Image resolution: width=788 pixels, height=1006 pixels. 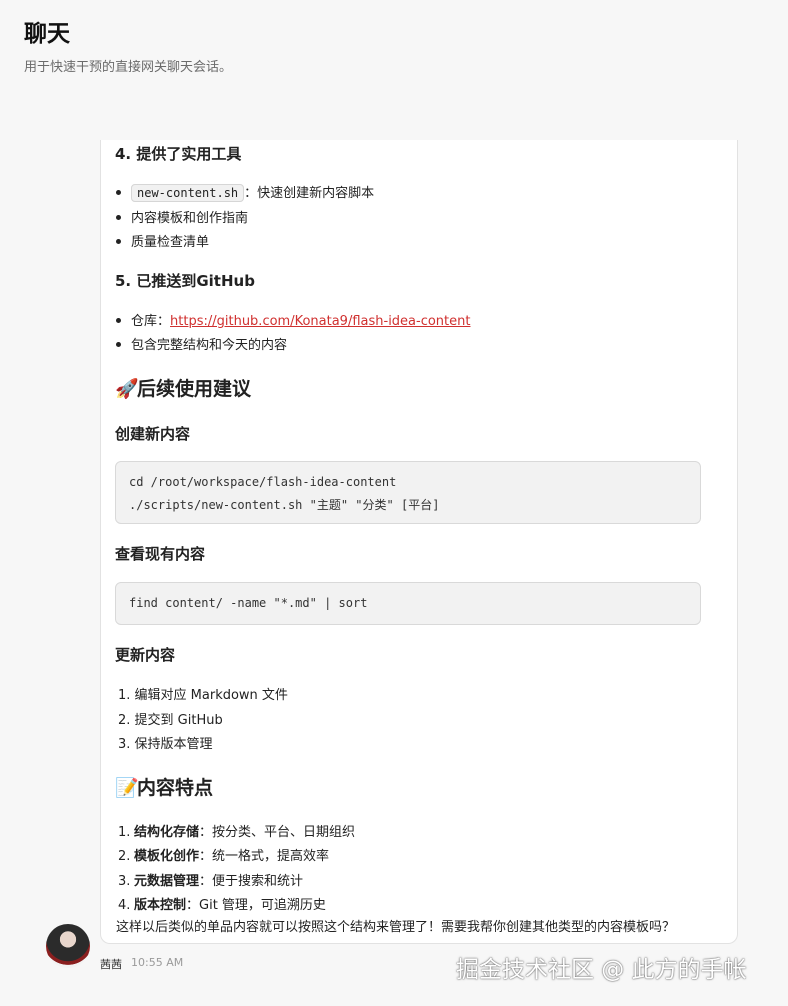 I want to click on view-heading: 查看现有内容, so click(x=160, y=554).